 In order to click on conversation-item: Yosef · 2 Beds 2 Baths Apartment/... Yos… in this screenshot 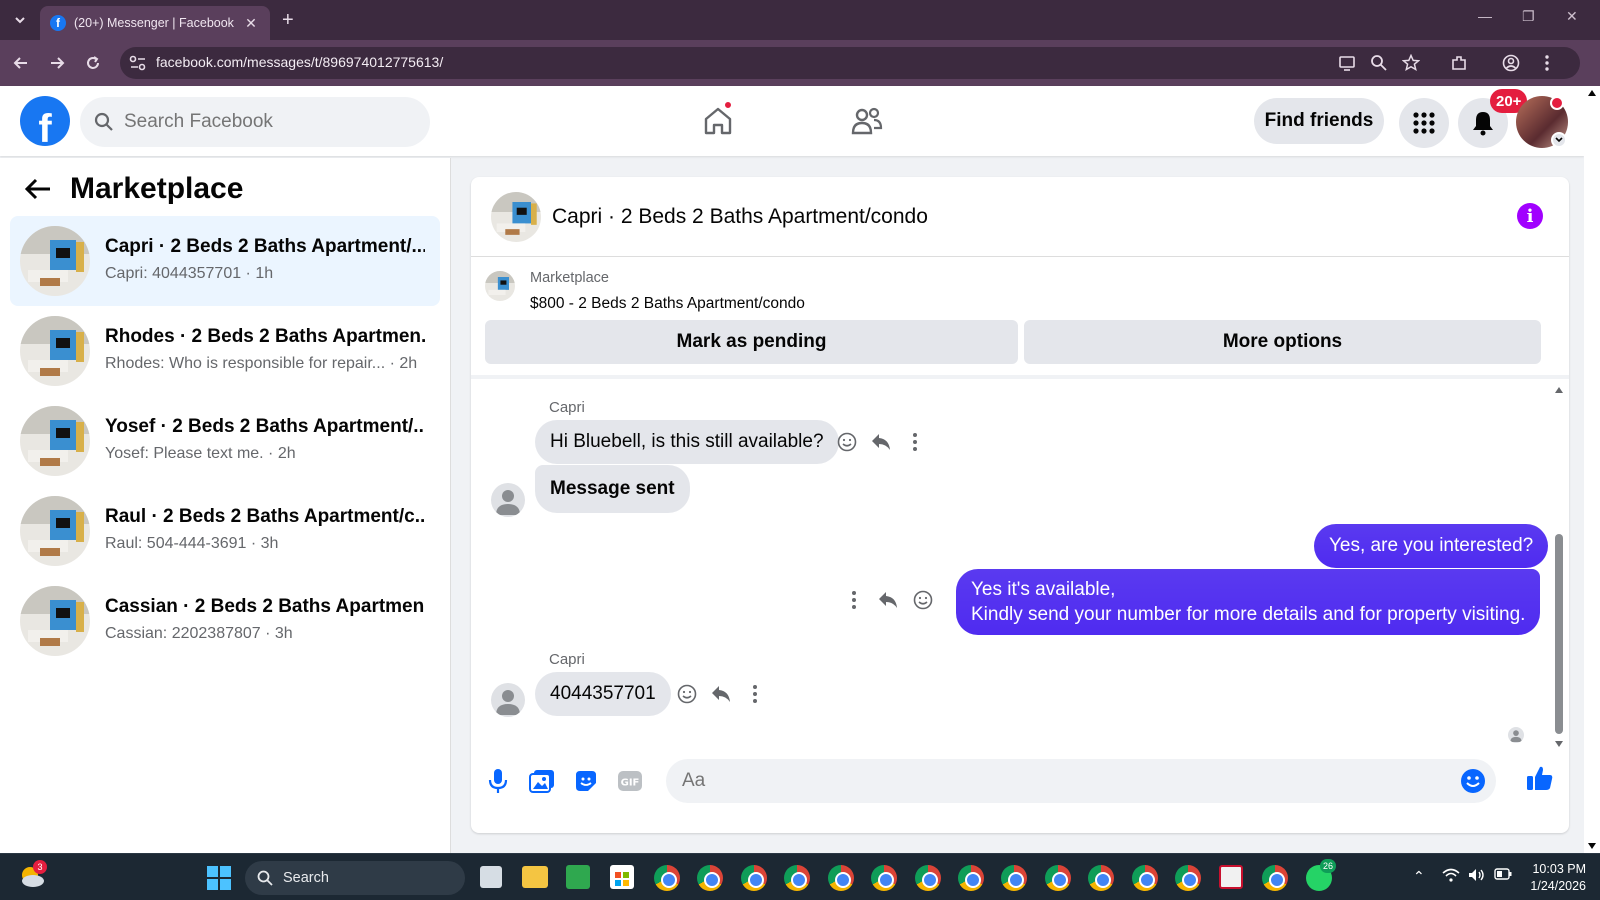, I will do `click(225, 441)`.